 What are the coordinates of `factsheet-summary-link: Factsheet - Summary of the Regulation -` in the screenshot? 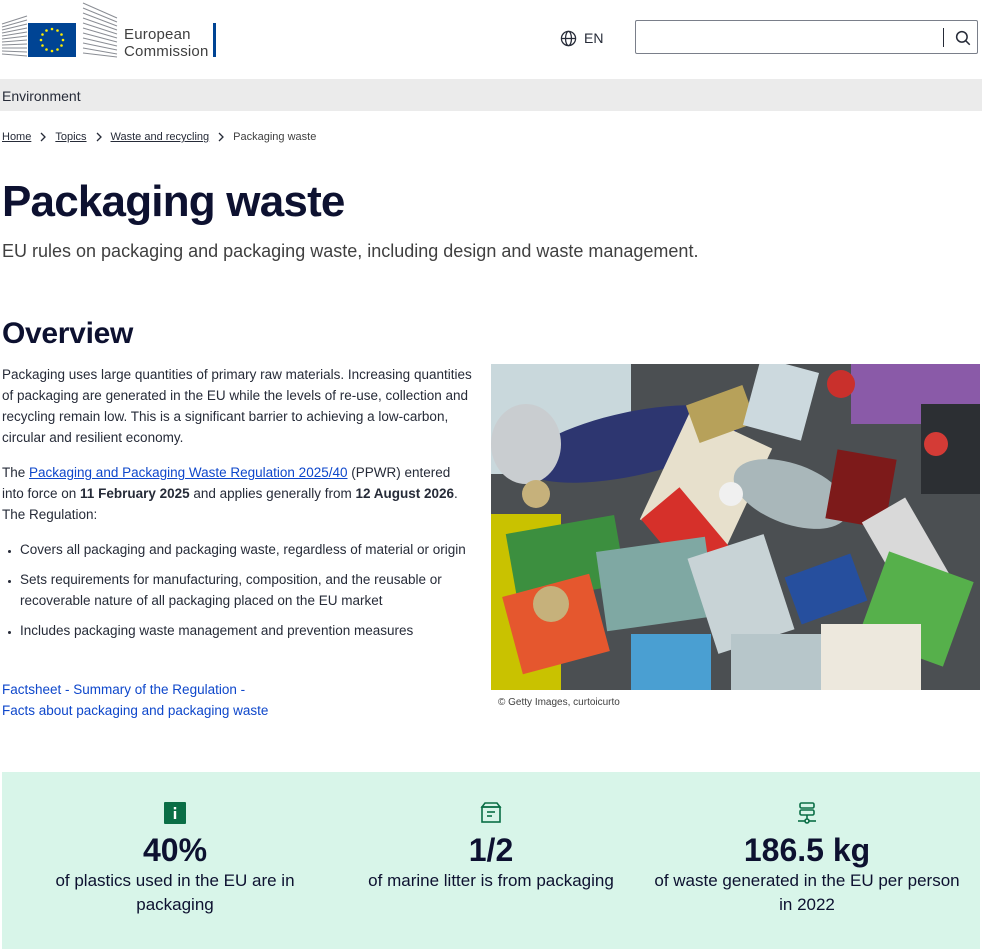 It's located at (123, 689).